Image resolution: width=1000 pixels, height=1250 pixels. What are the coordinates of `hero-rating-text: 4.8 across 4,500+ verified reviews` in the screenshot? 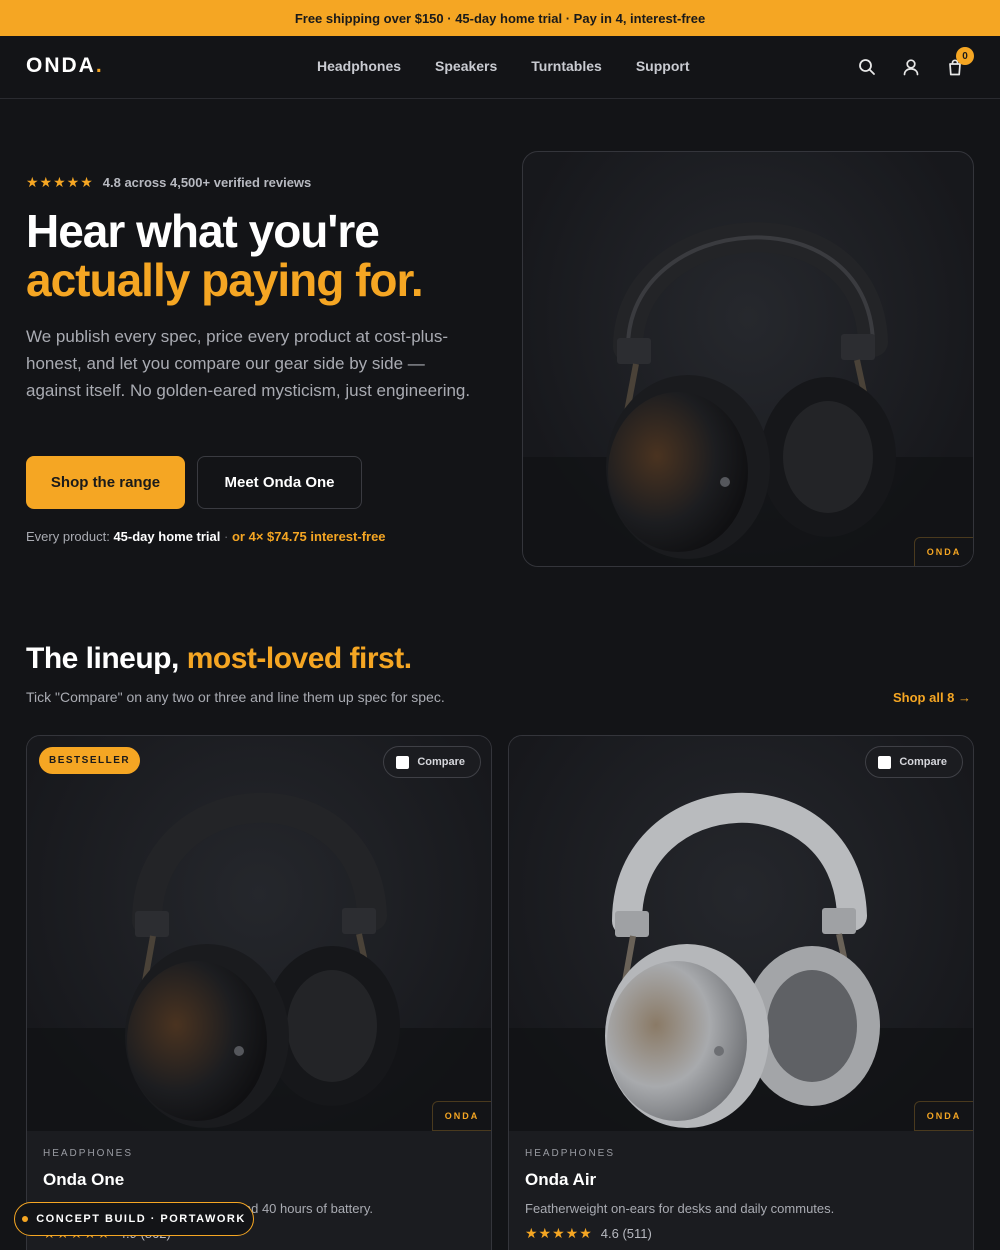 It's located at (207, 182).